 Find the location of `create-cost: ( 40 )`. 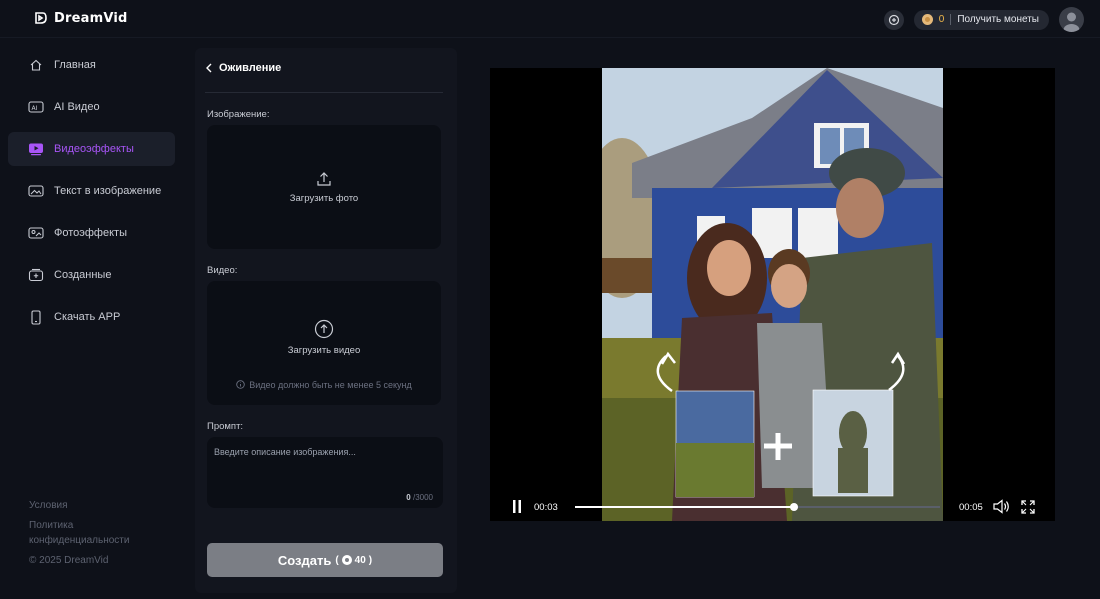

create-cost: ( 40 ) is located at coordinates (353, 560).